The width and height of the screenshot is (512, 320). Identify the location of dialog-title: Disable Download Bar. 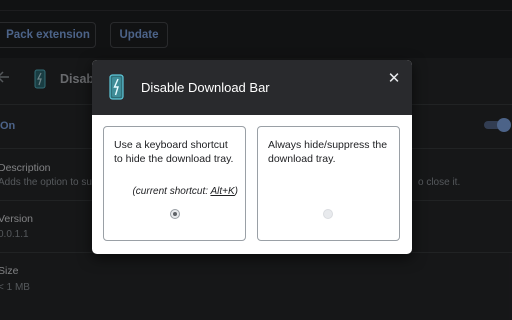
(205, 87).